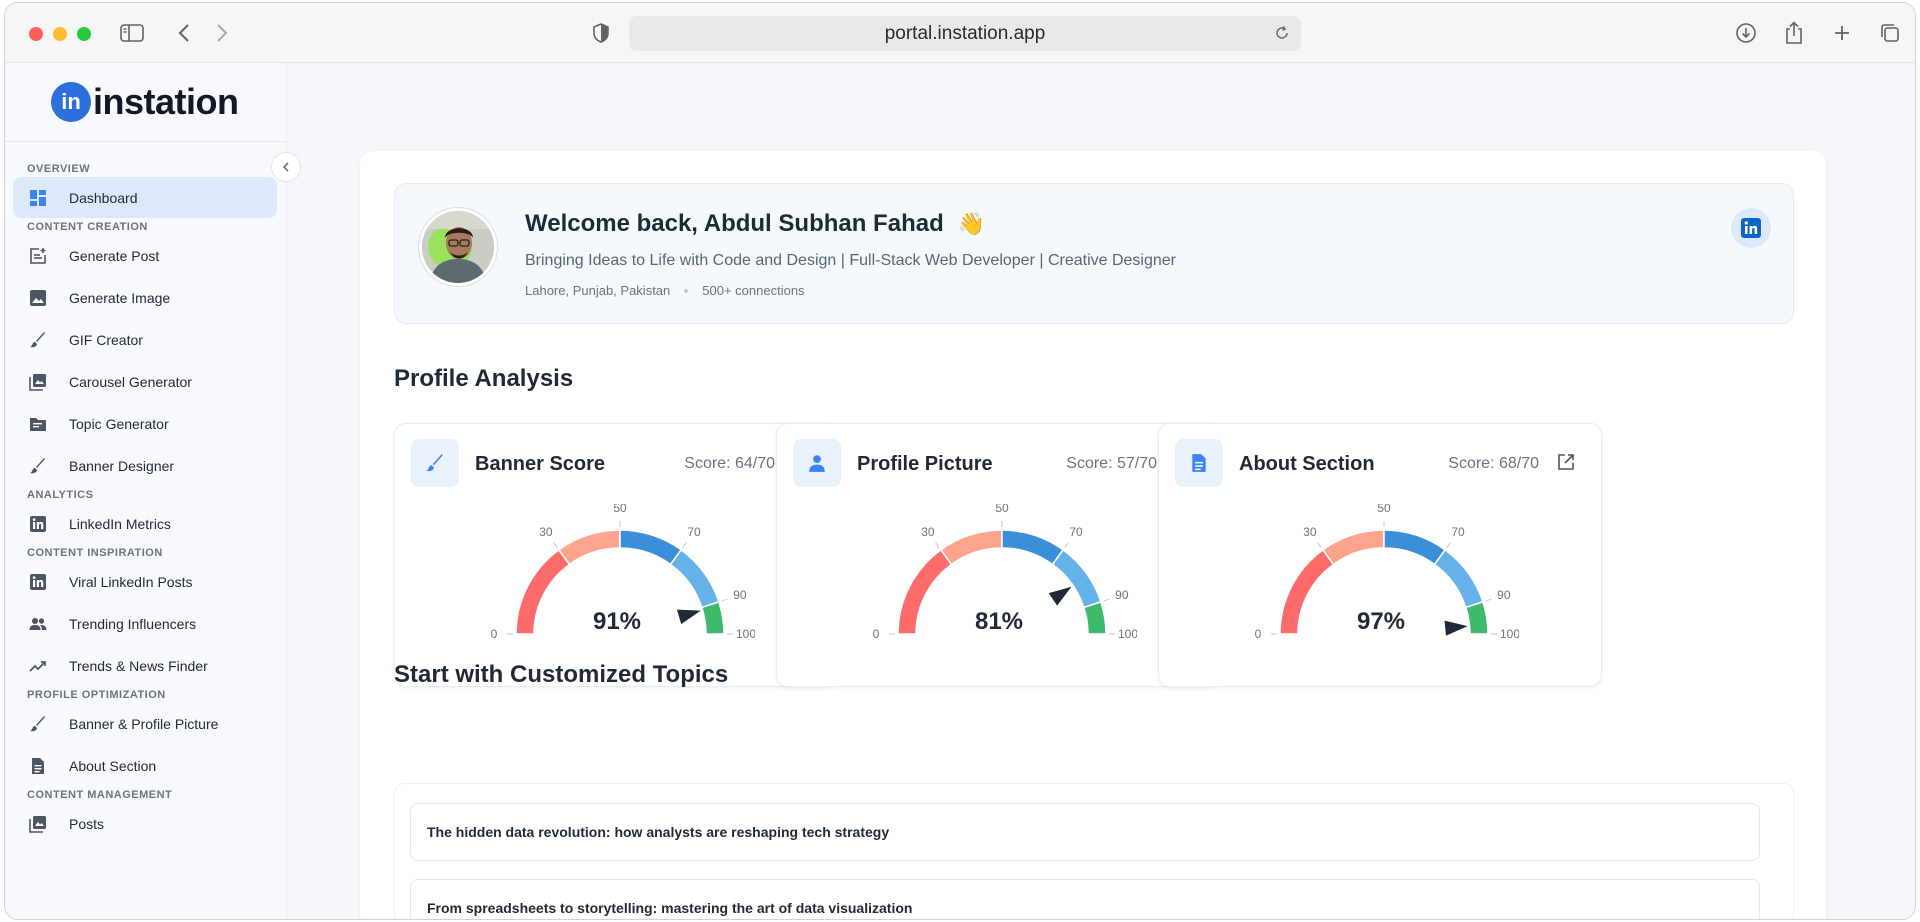 The height and width of the screenshot is (922, 1920). What do you see at coordinates (119, 423) in the screenshot?
I see `sidebar-item-label: Topic Generator` at bounding box center [119, 423].